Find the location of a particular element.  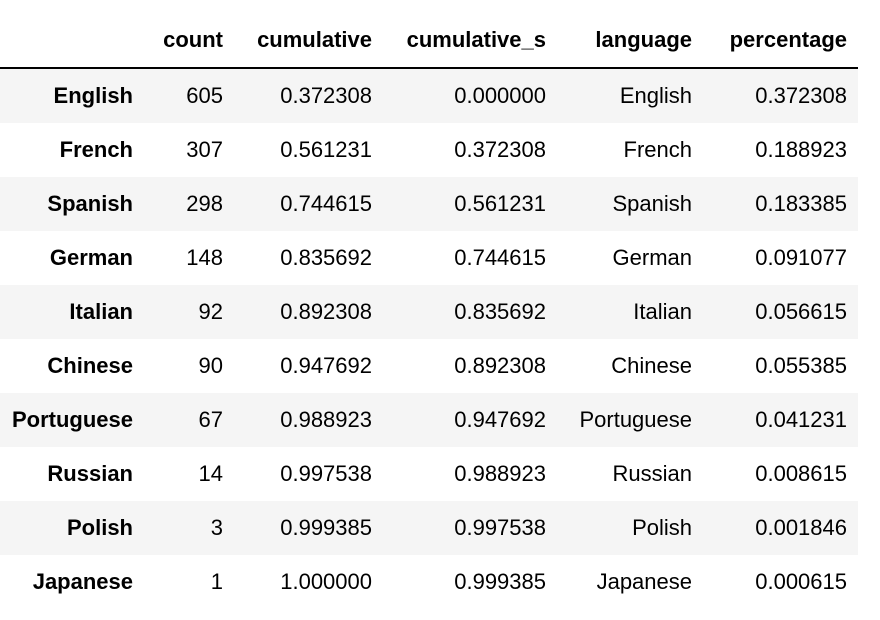

row-index: Chinese is located at coordinates (90, 365).